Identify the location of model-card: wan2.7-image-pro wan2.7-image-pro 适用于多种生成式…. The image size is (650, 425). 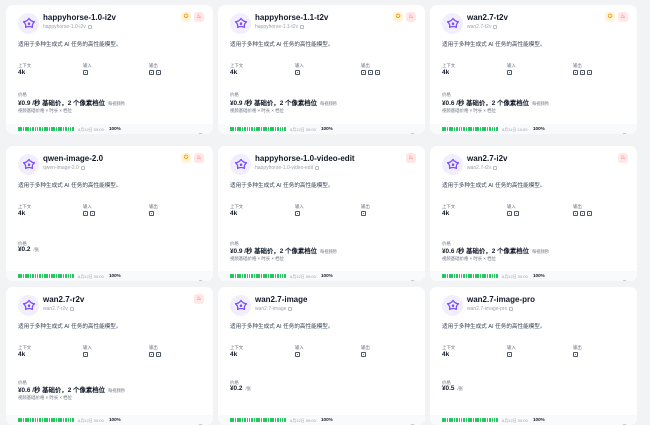
(533, 356).